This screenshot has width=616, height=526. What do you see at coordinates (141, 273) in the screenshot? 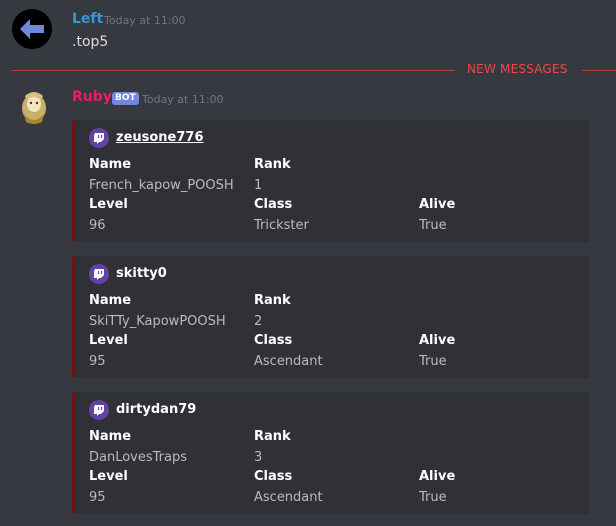
I see `embed-author-name: skitty0` at bounding box center [141, 273].